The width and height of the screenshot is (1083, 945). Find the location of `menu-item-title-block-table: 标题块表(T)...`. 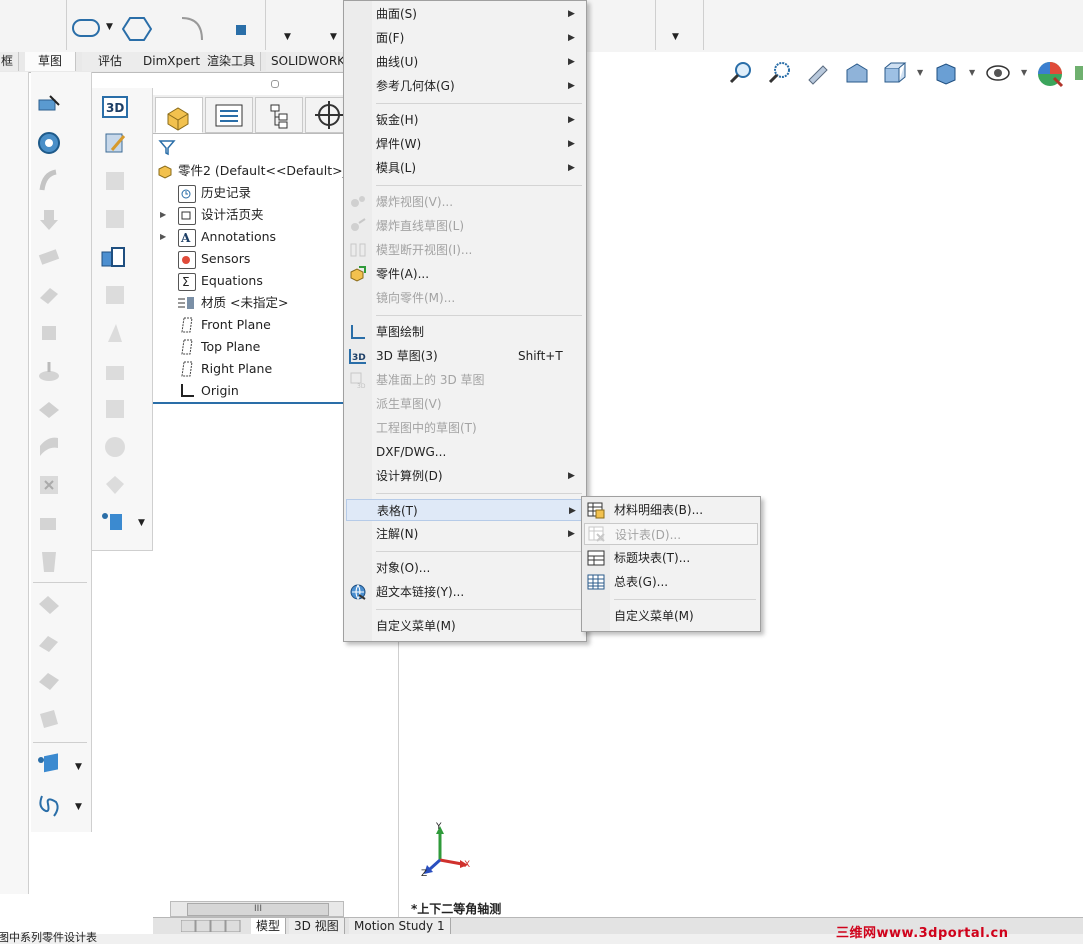

menu-item-title-block-table: 标题块表(T)... is located at coordinates (671, 558).